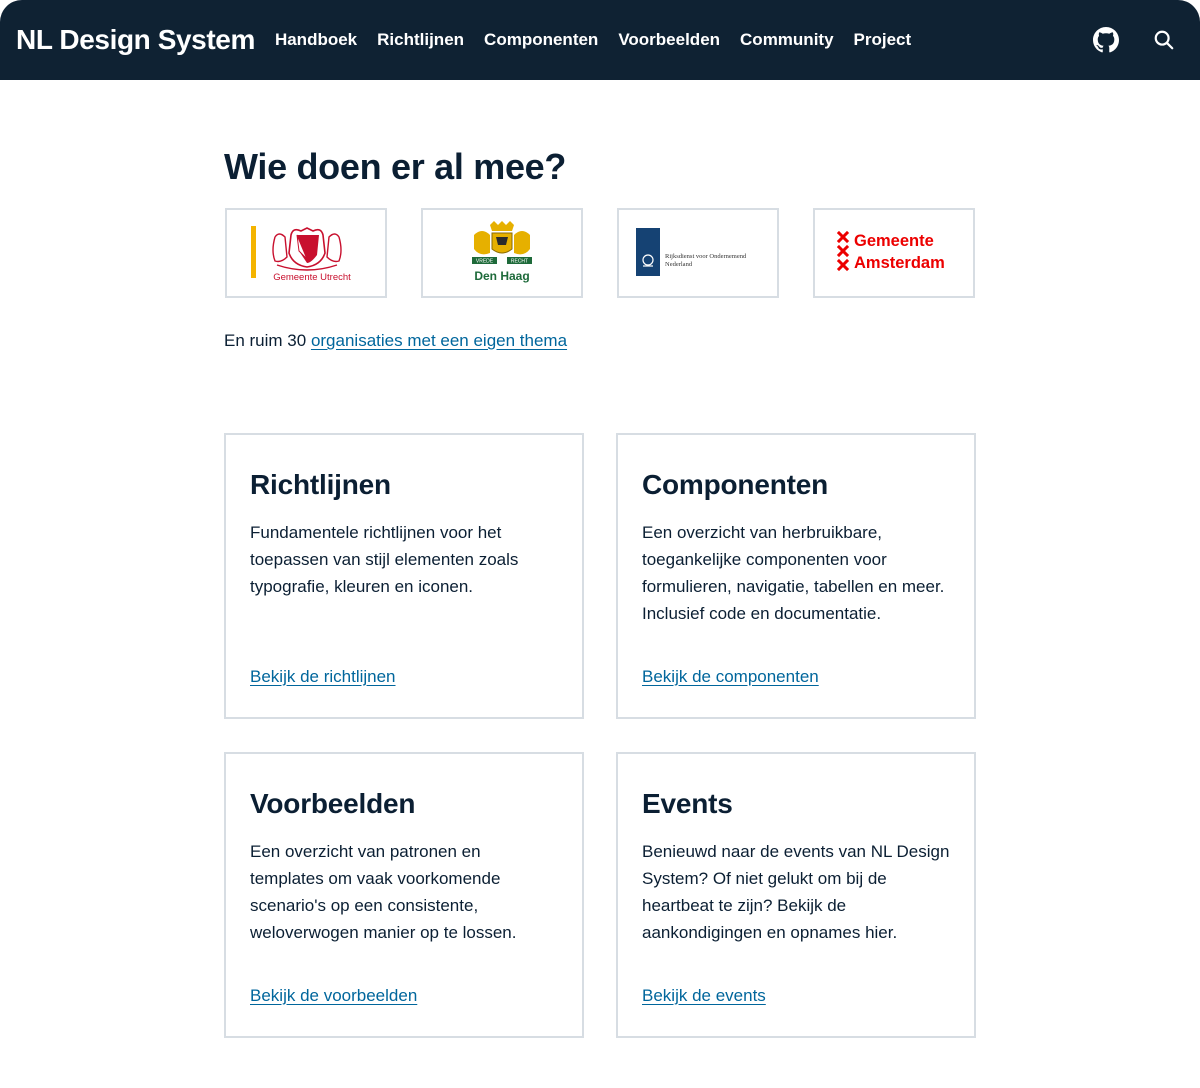 The height and width of the screenshot is (1088, 1200). Describe the element at coordinates (541, 40) in the screenshot. I see `nav-item-componenten: Componenten` at that location.